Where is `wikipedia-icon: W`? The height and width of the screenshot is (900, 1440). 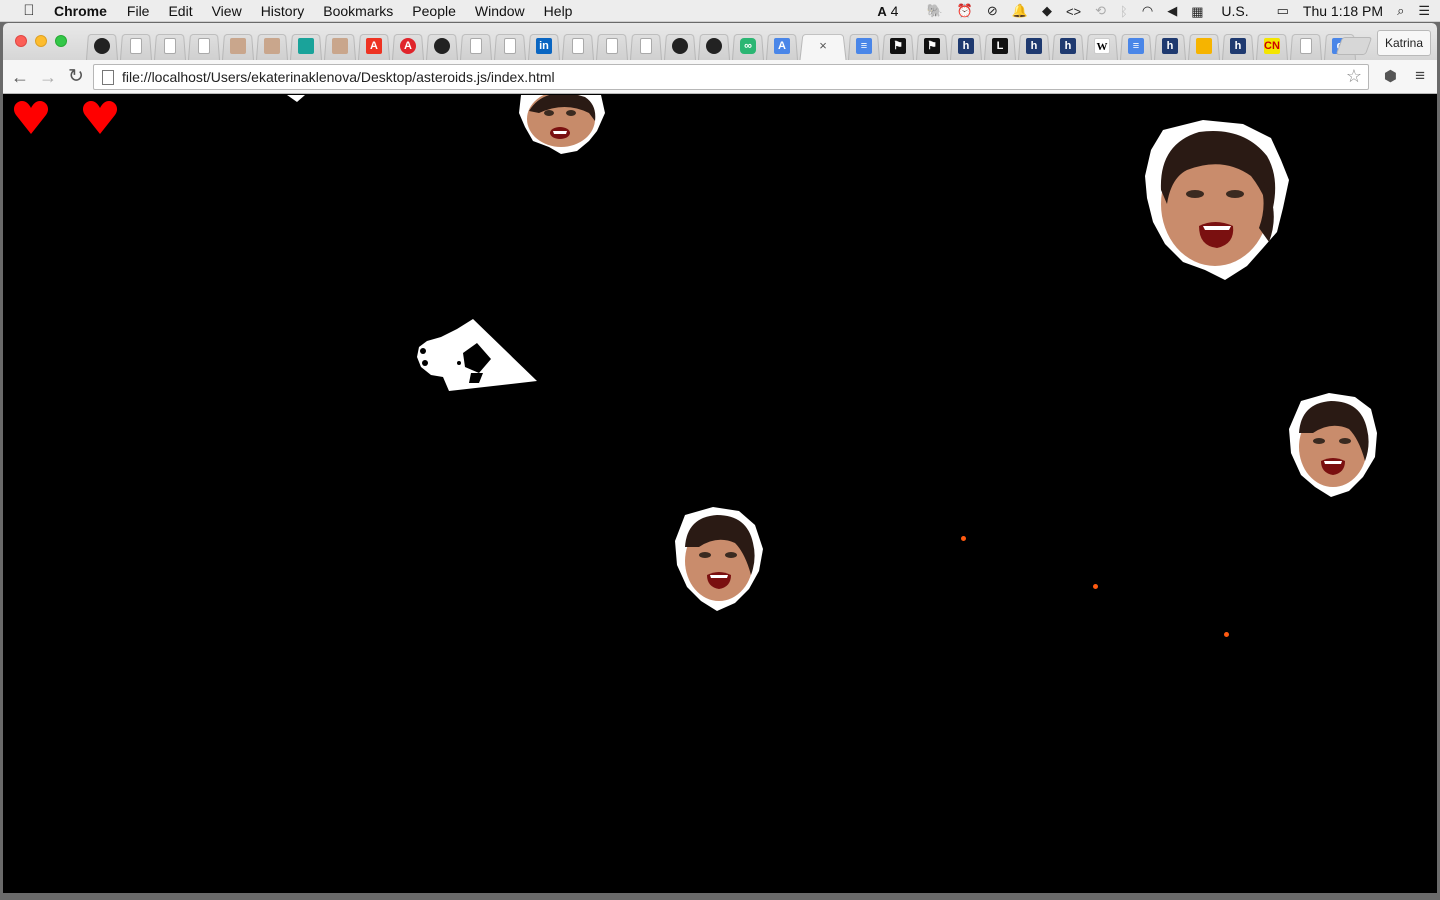
wikipedia-icon: W is located at coordinates (1102, 45).